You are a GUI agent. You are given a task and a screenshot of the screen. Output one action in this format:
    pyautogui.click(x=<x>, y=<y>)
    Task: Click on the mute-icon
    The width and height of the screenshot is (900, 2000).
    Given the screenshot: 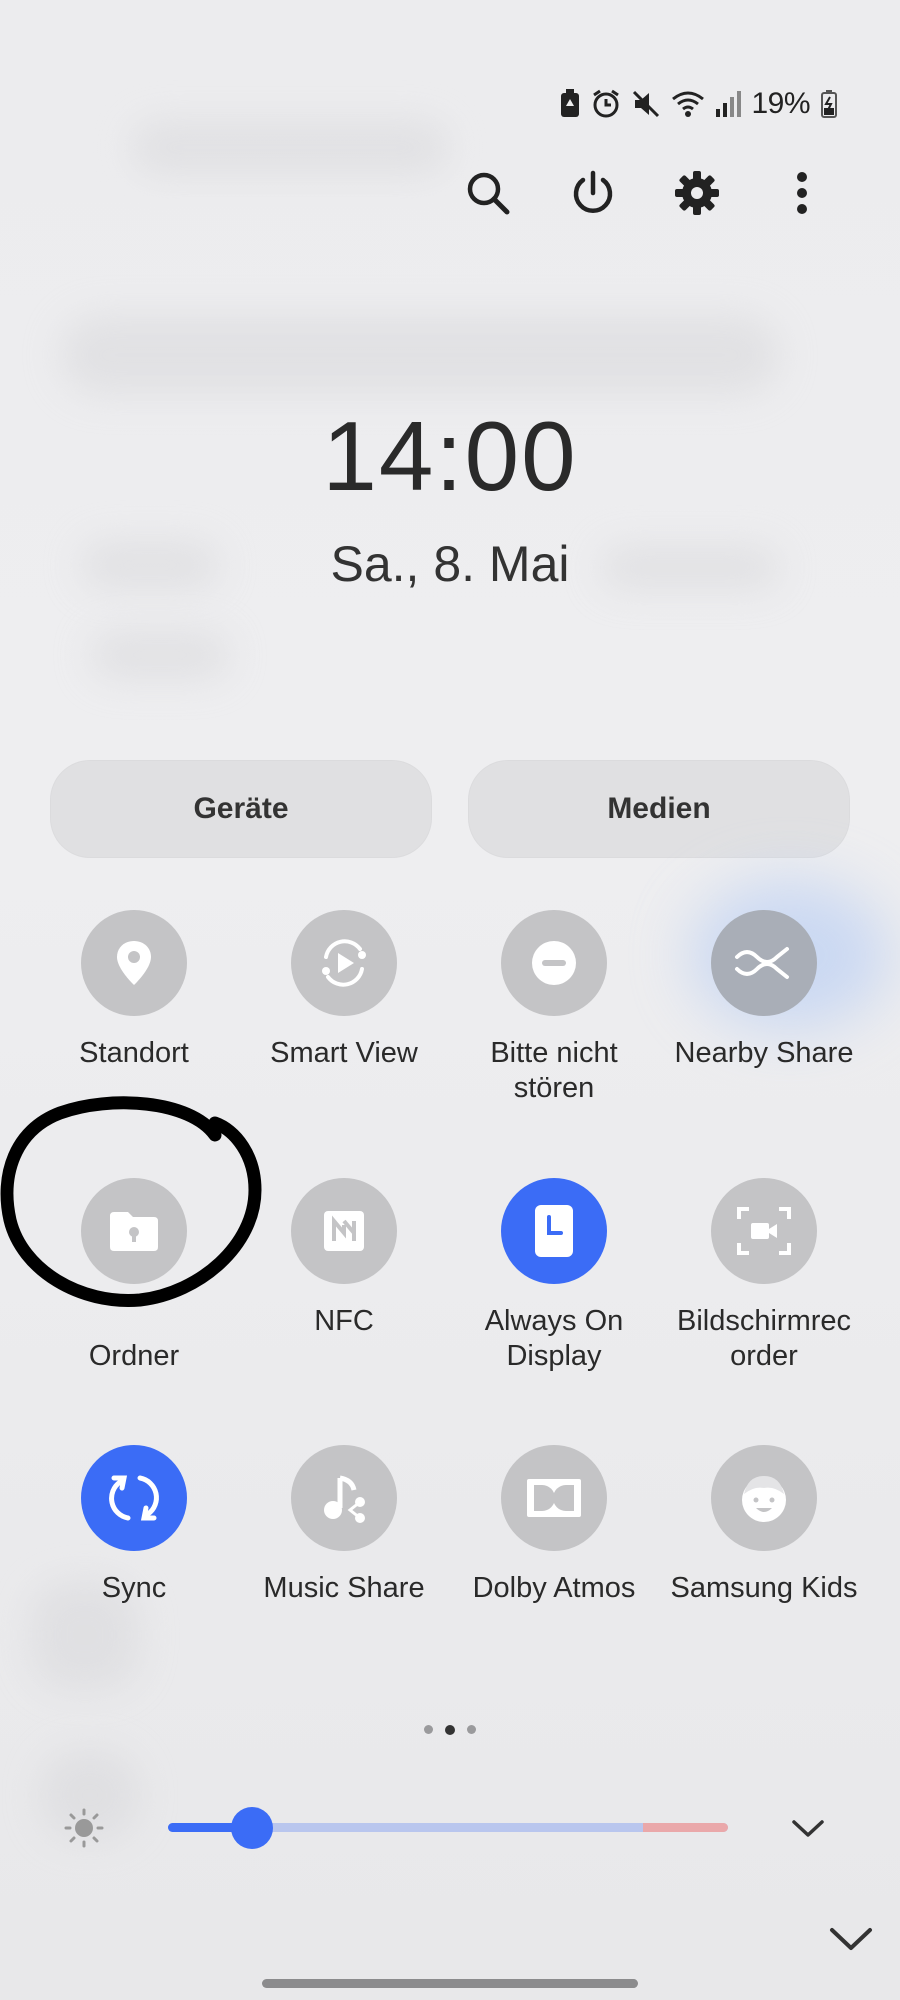 What is the action you would take?
    pyautogui.click(x=646, y=104)
    